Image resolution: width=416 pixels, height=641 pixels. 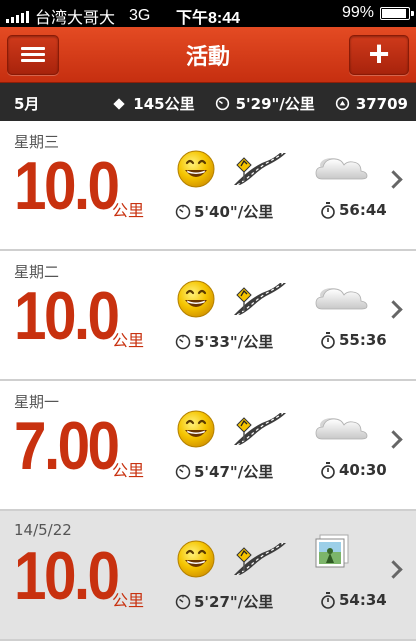 I want to click on run-duration: 40:30, so click(x=353, y=470).